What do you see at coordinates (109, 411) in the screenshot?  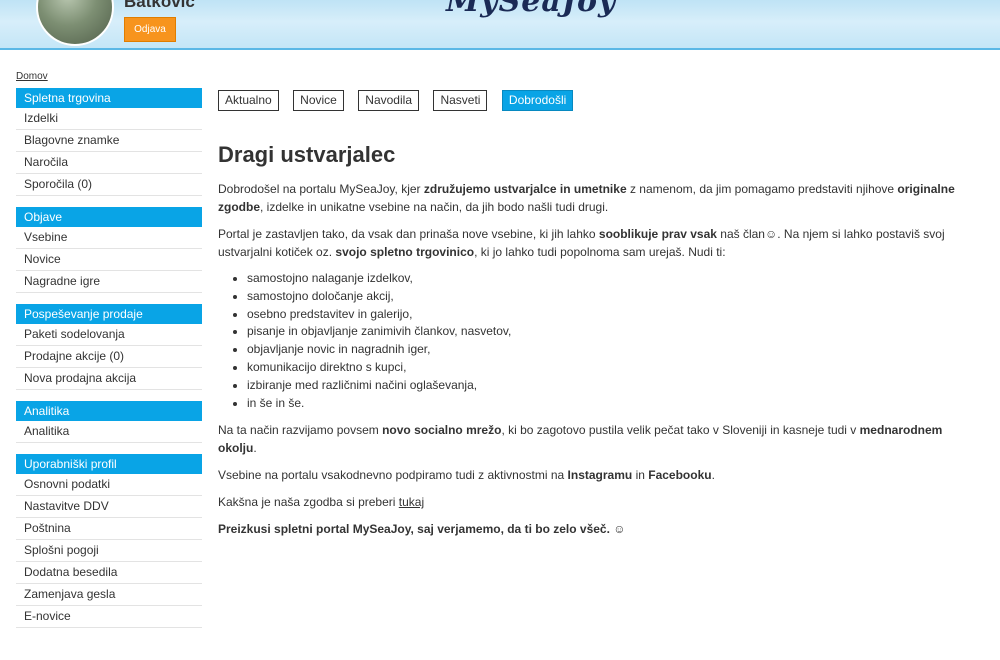 I see `menu-head-analytics: Analitika` at bounding box center [109, 411].